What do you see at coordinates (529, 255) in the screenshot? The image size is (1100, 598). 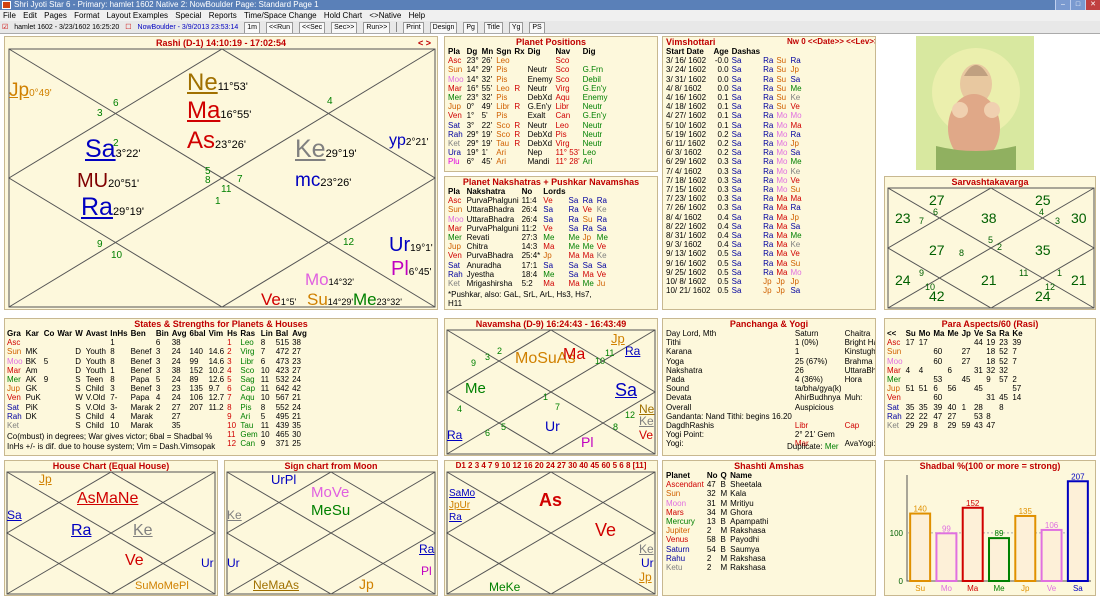 I see `table-row: Ven PurvaBhadra 25:4* Jp Ma Ma Ke` at bounding box center [529, 255].